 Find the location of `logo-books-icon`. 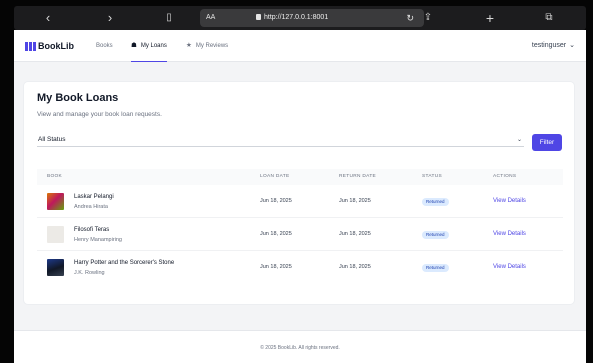

logo-books-icon is located at coordinates (30, 46).